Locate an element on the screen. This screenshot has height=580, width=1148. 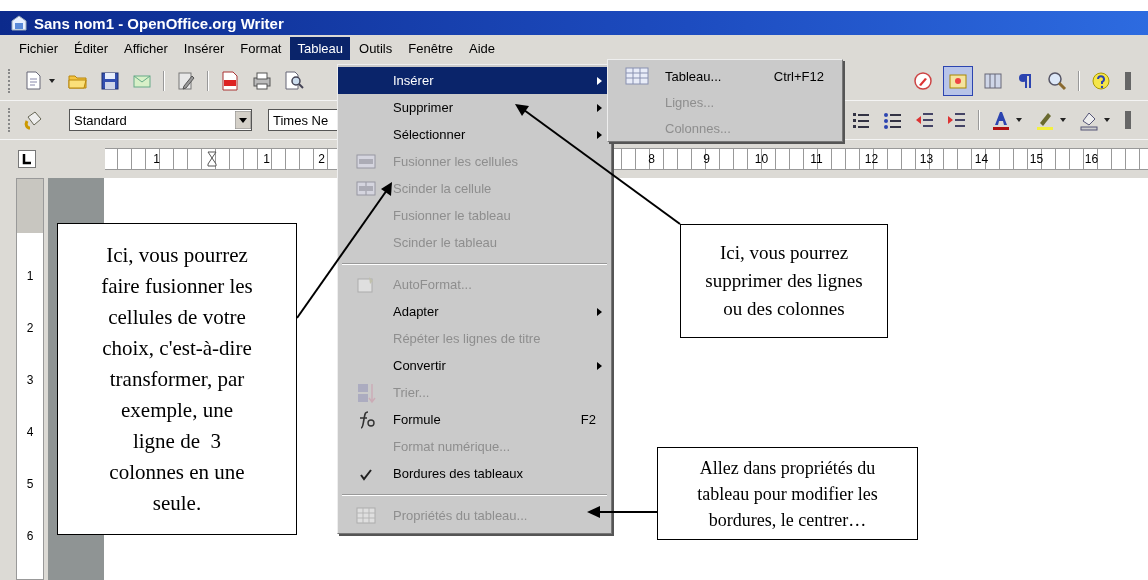
ruler-number: 11 is located at coordinates (816, 159).